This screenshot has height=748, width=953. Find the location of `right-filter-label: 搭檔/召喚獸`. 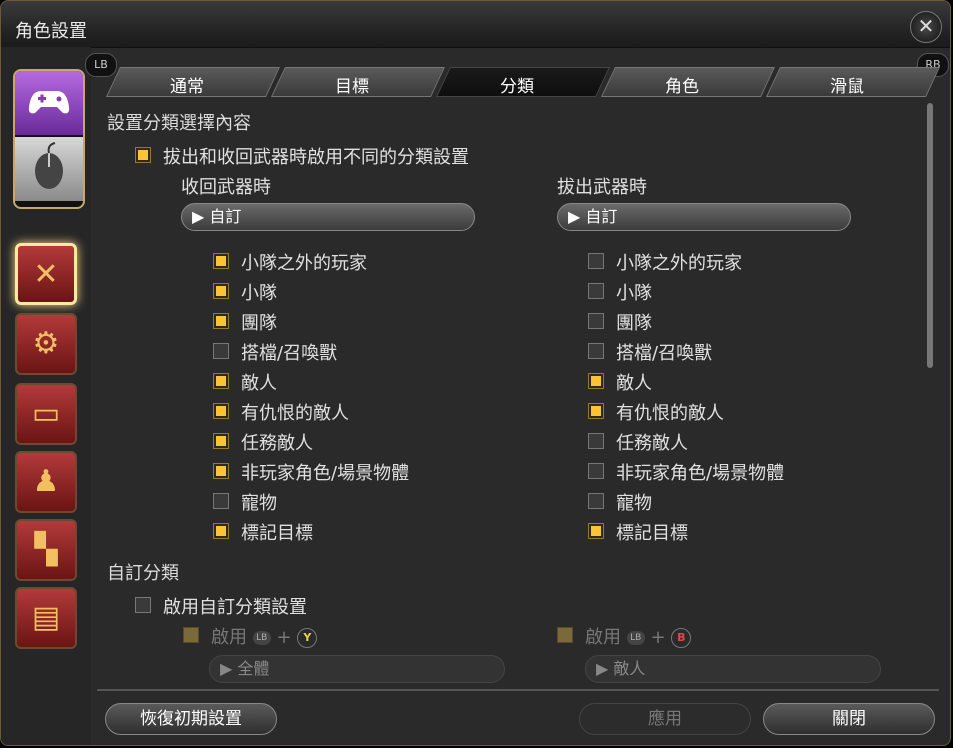

right-filter-label: 搭檔/召喚獸 is located at coordinates (664, 353).